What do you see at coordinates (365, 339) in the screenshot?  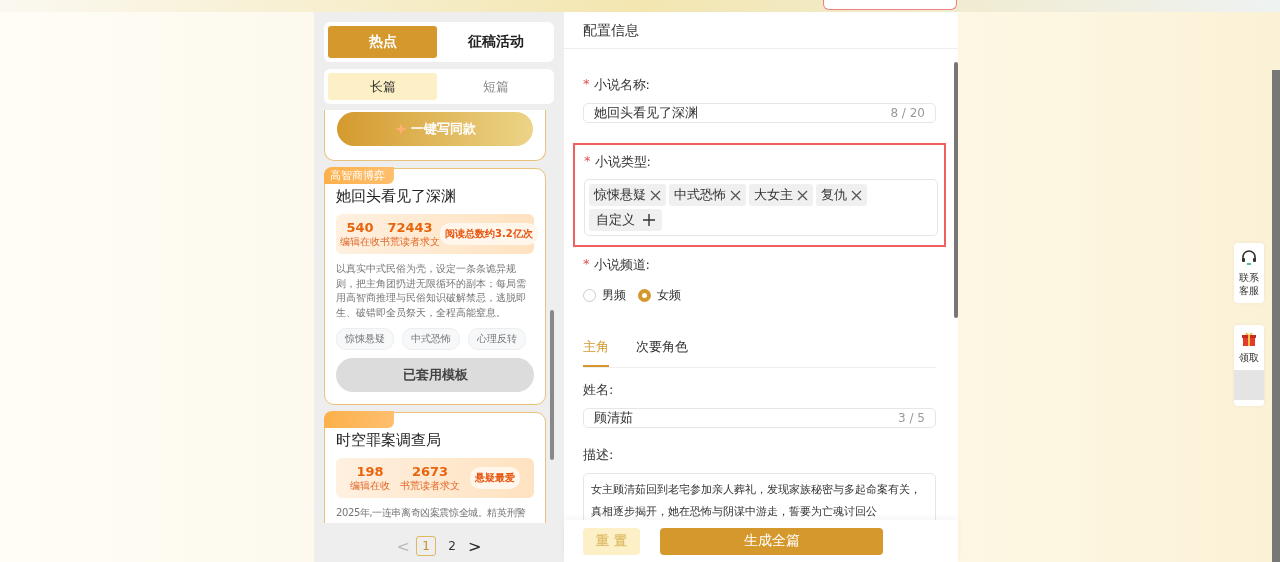 I see `genre-tag: 惊悚悬疑` at bounding box center [365, 339].